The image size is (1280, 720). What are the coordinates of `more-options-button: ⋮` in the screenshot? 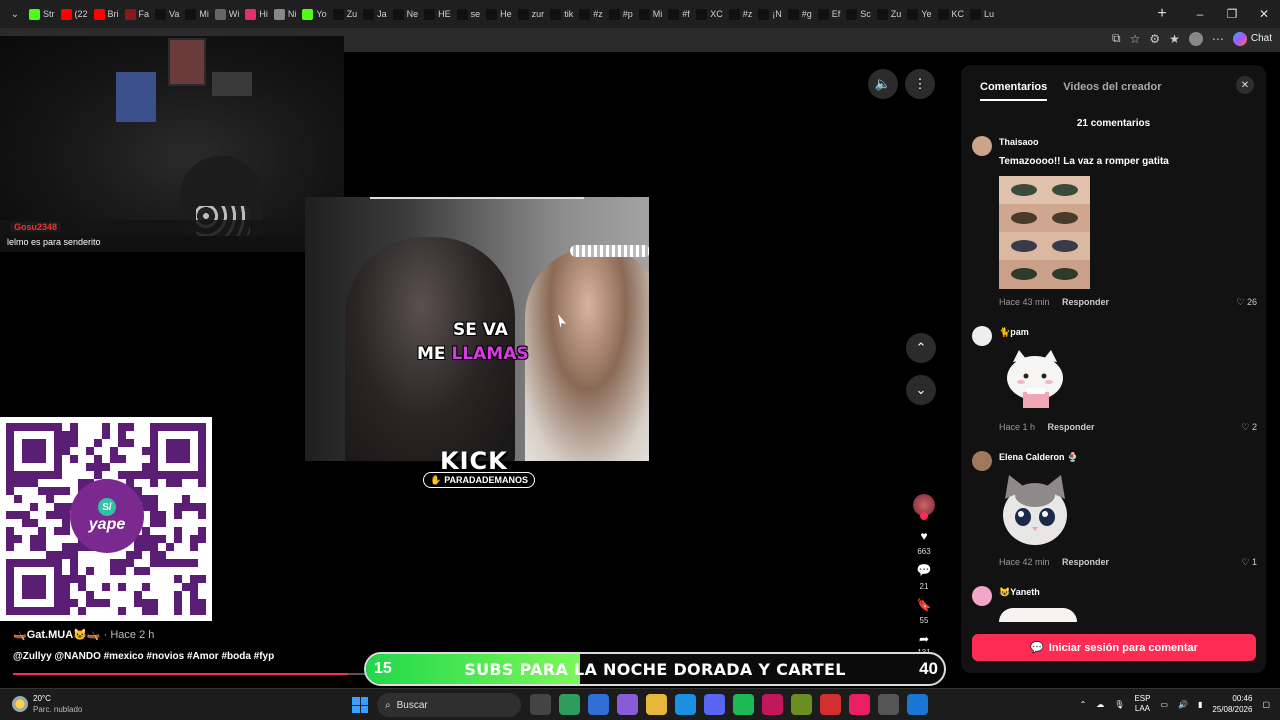 It's located at (920, 84).